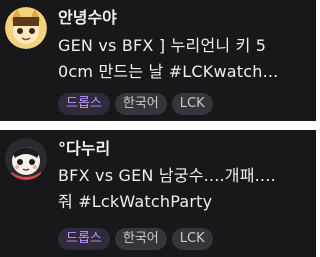 The height and width of the screenshot is (257, 320). I want to click on streamer-name: 안녕수야, so click(87, 16).